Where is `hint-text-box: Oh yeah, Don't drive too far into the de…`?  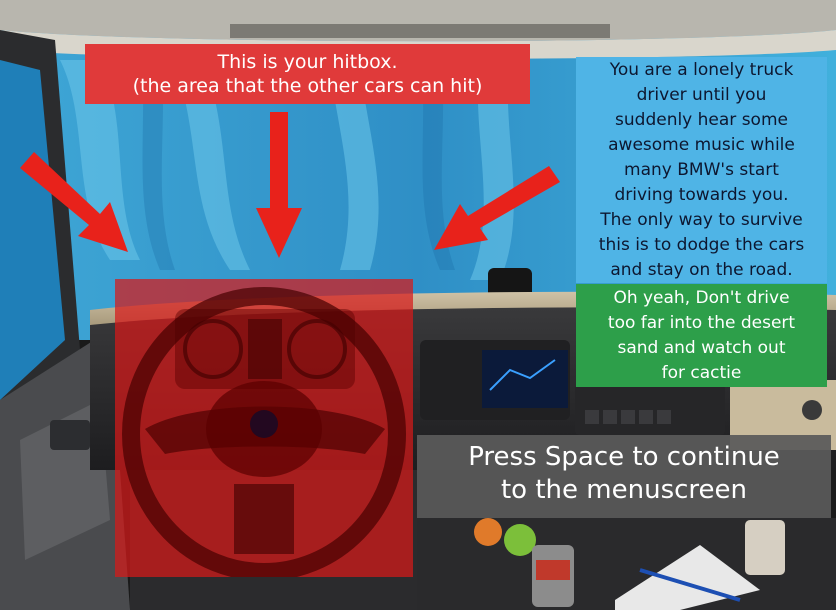 hint-text-box: Oh yeah, Don't drive too far into the de… is located at coordinates (701, 335).